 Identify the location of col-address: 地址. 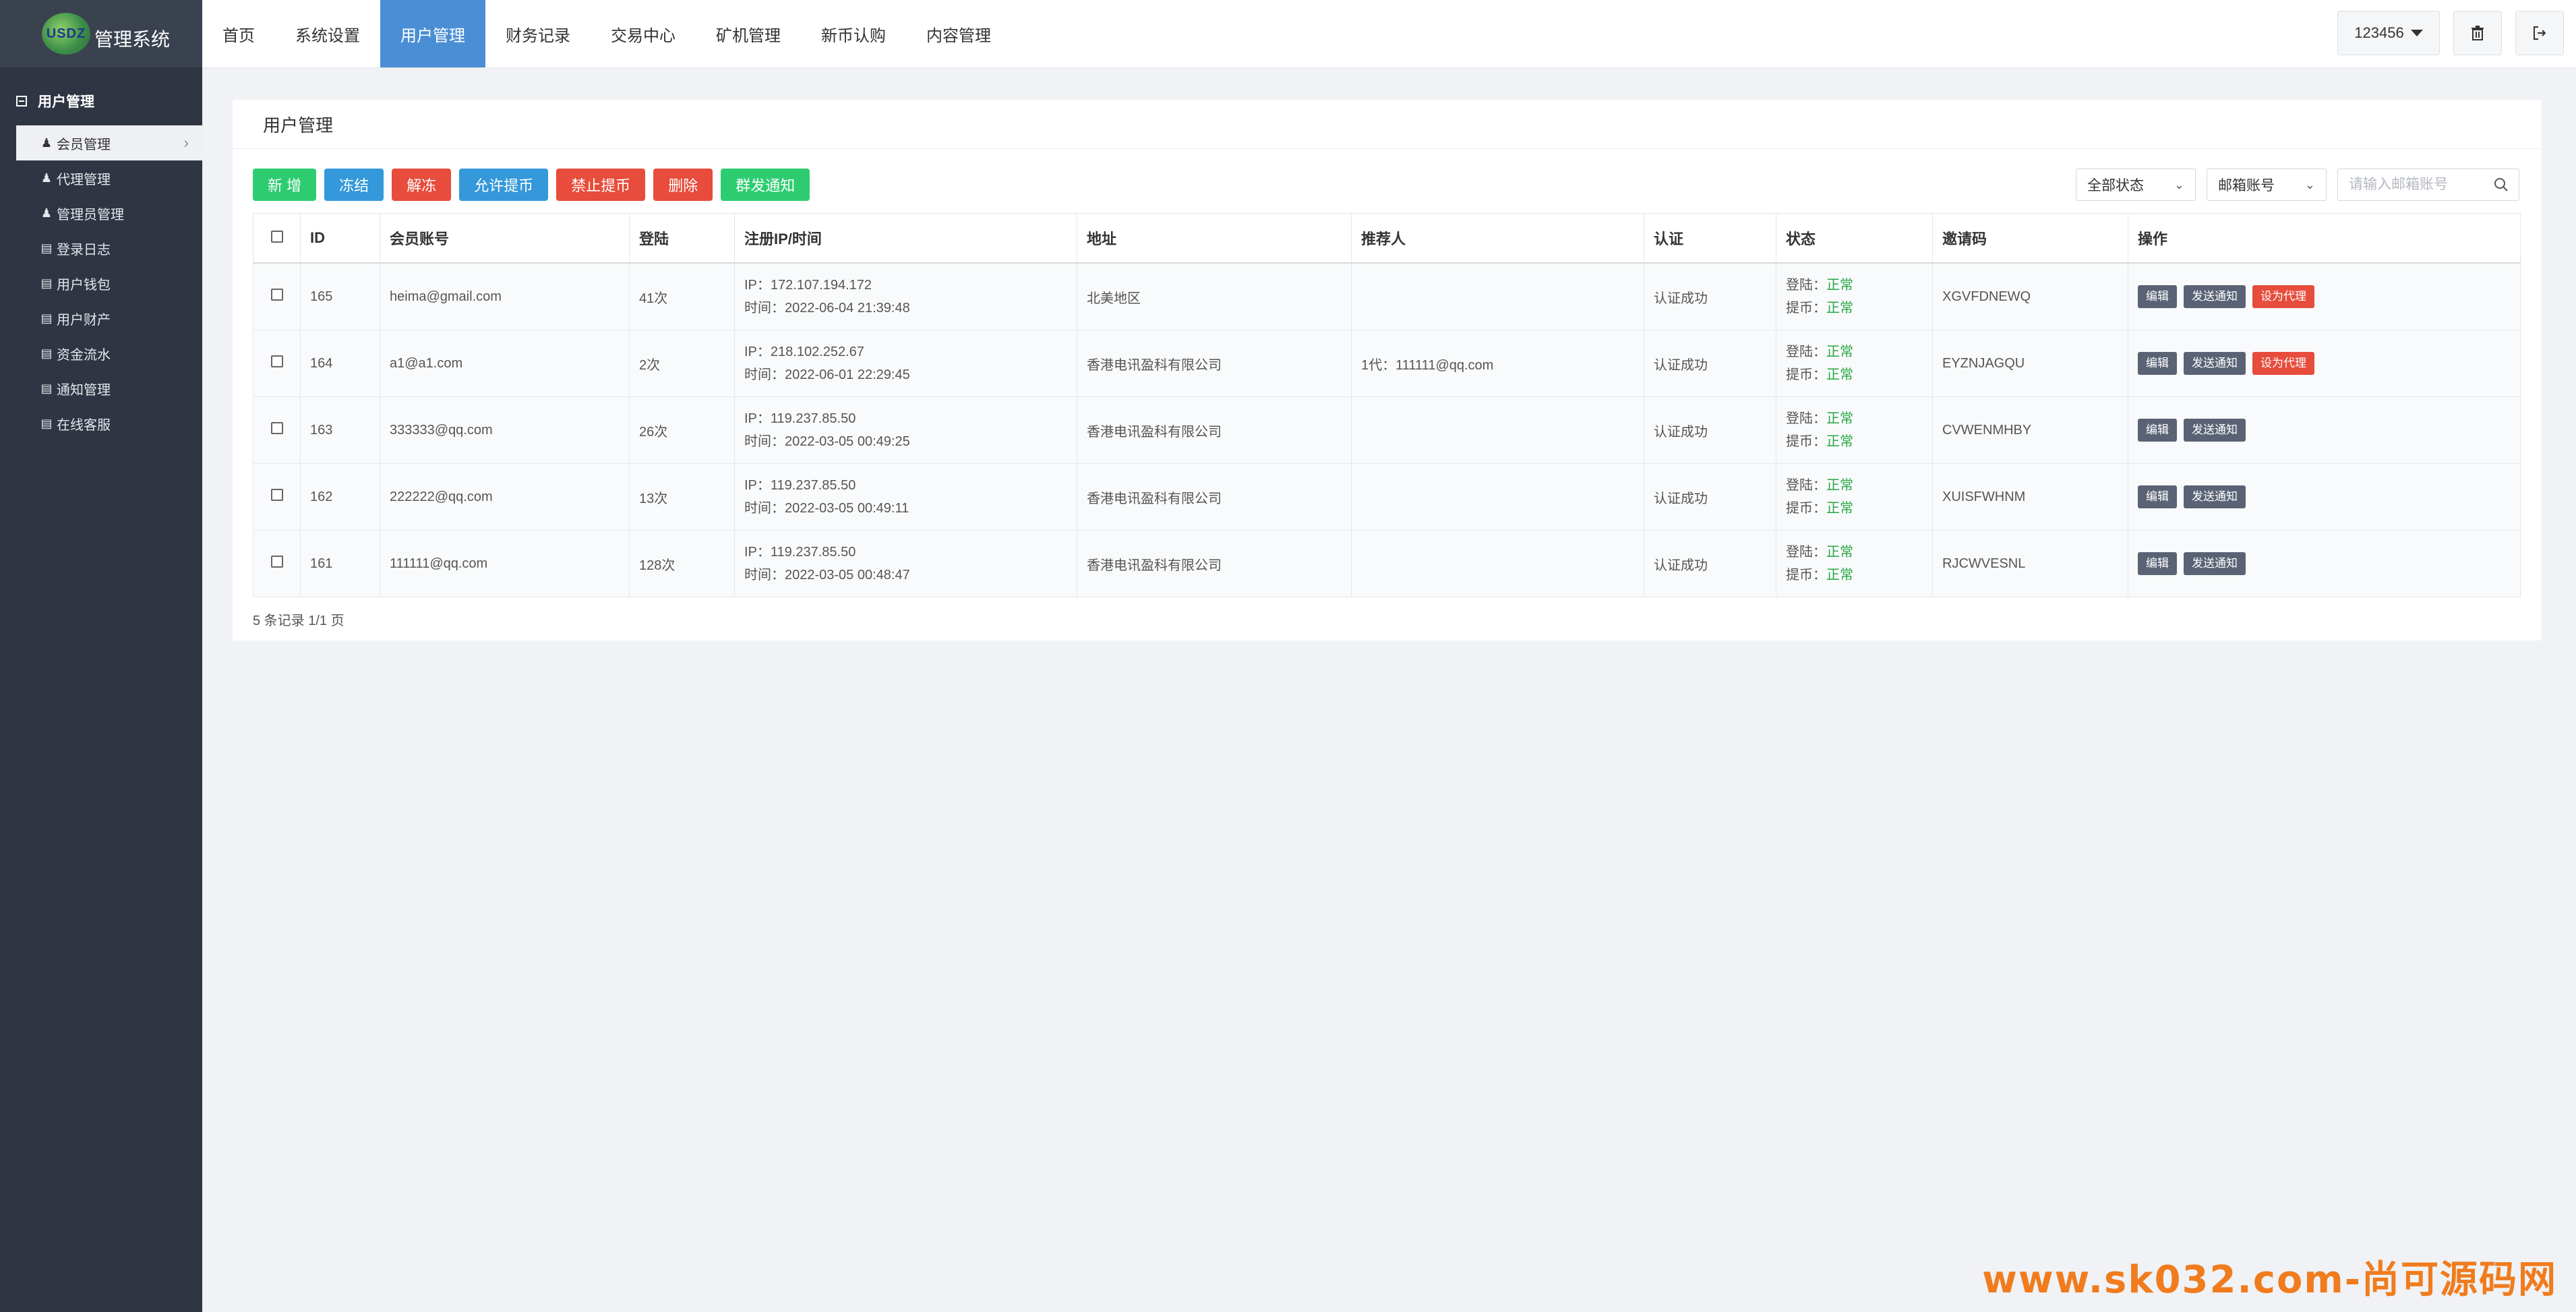
(1214, 238).